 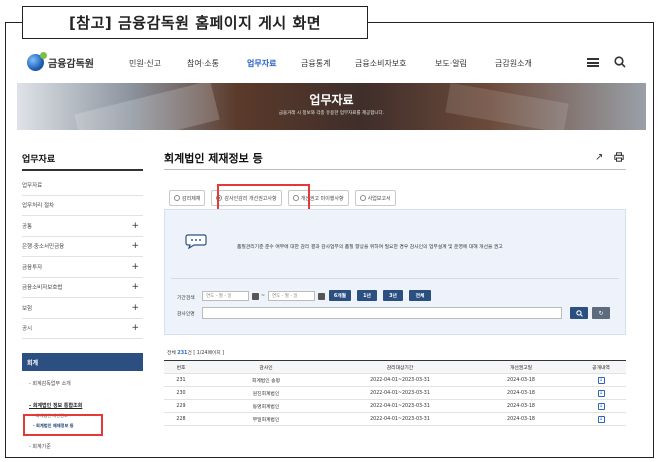 What do you see at coordinates (39, 160) in the screenshot?
I see `sidebar-title: 업무자료` at bounding box center [39, 160].